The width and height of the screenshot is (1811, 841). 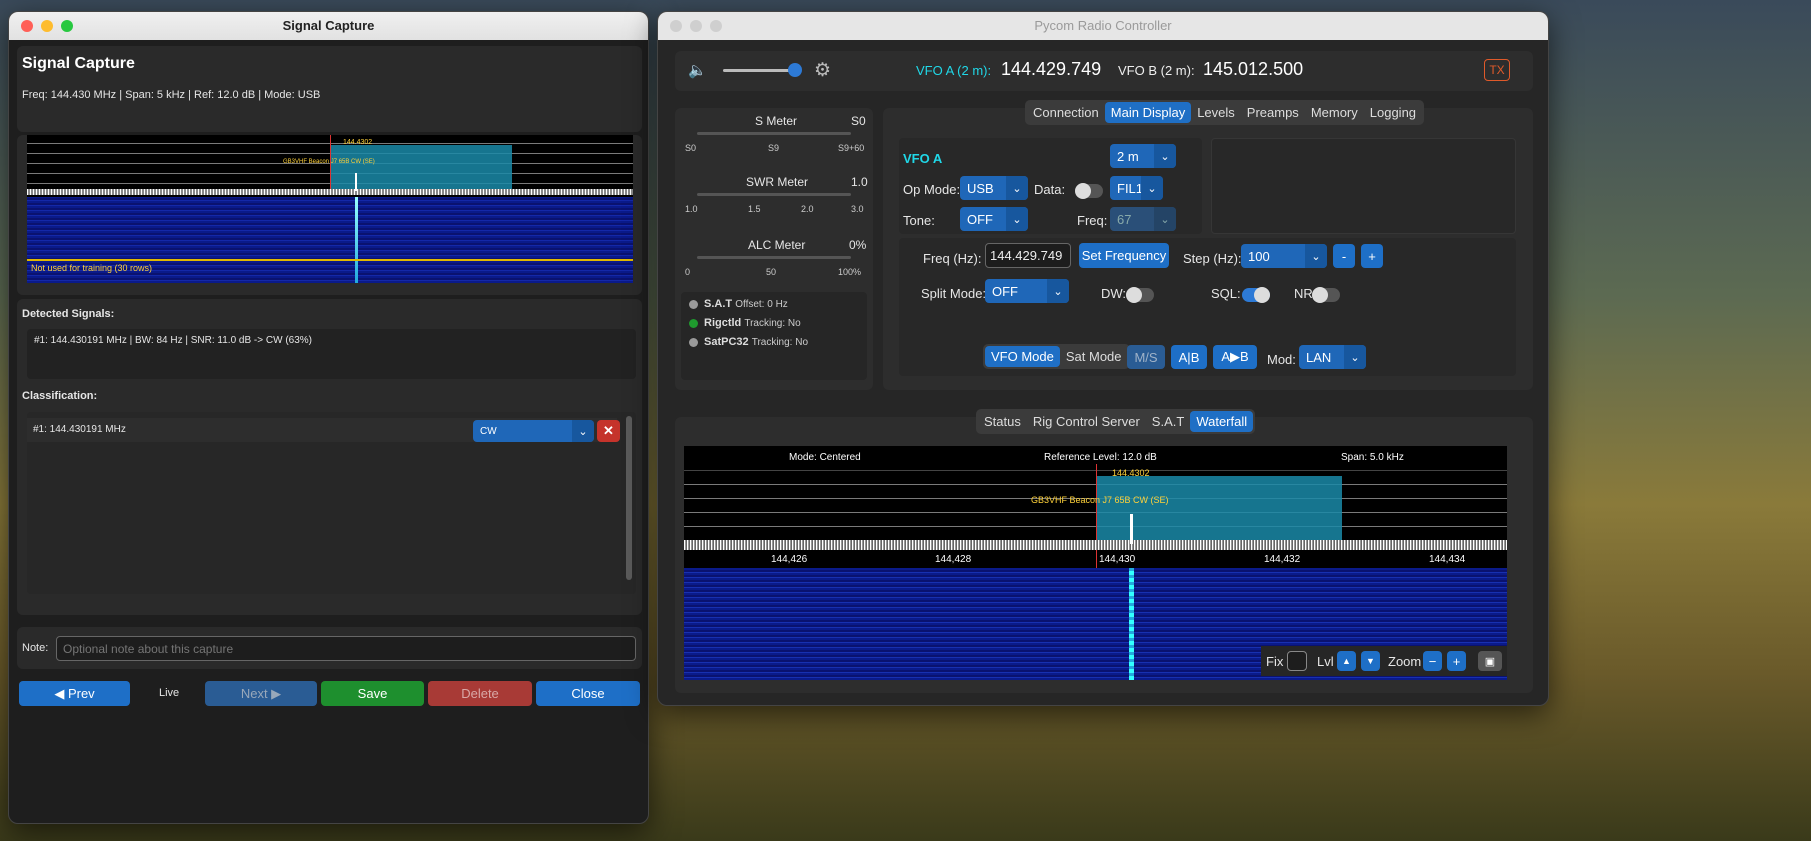 What do you see at coordinates (1092, 220) in the screenshot?
I see `tone-freq-label: Freq:` at bounding box center [1092, 220].